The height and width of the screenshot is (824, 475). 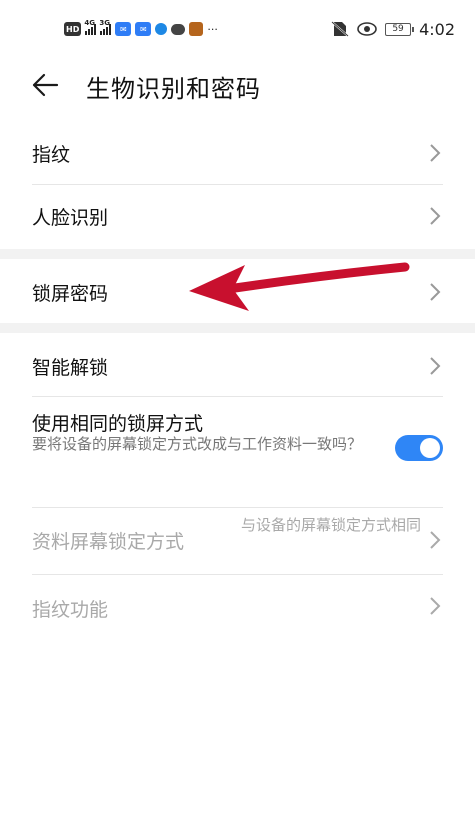 What do you see at coordinates (237, 328) in the screenshot?
I see `section-divider` at bounding box center [237, 328].